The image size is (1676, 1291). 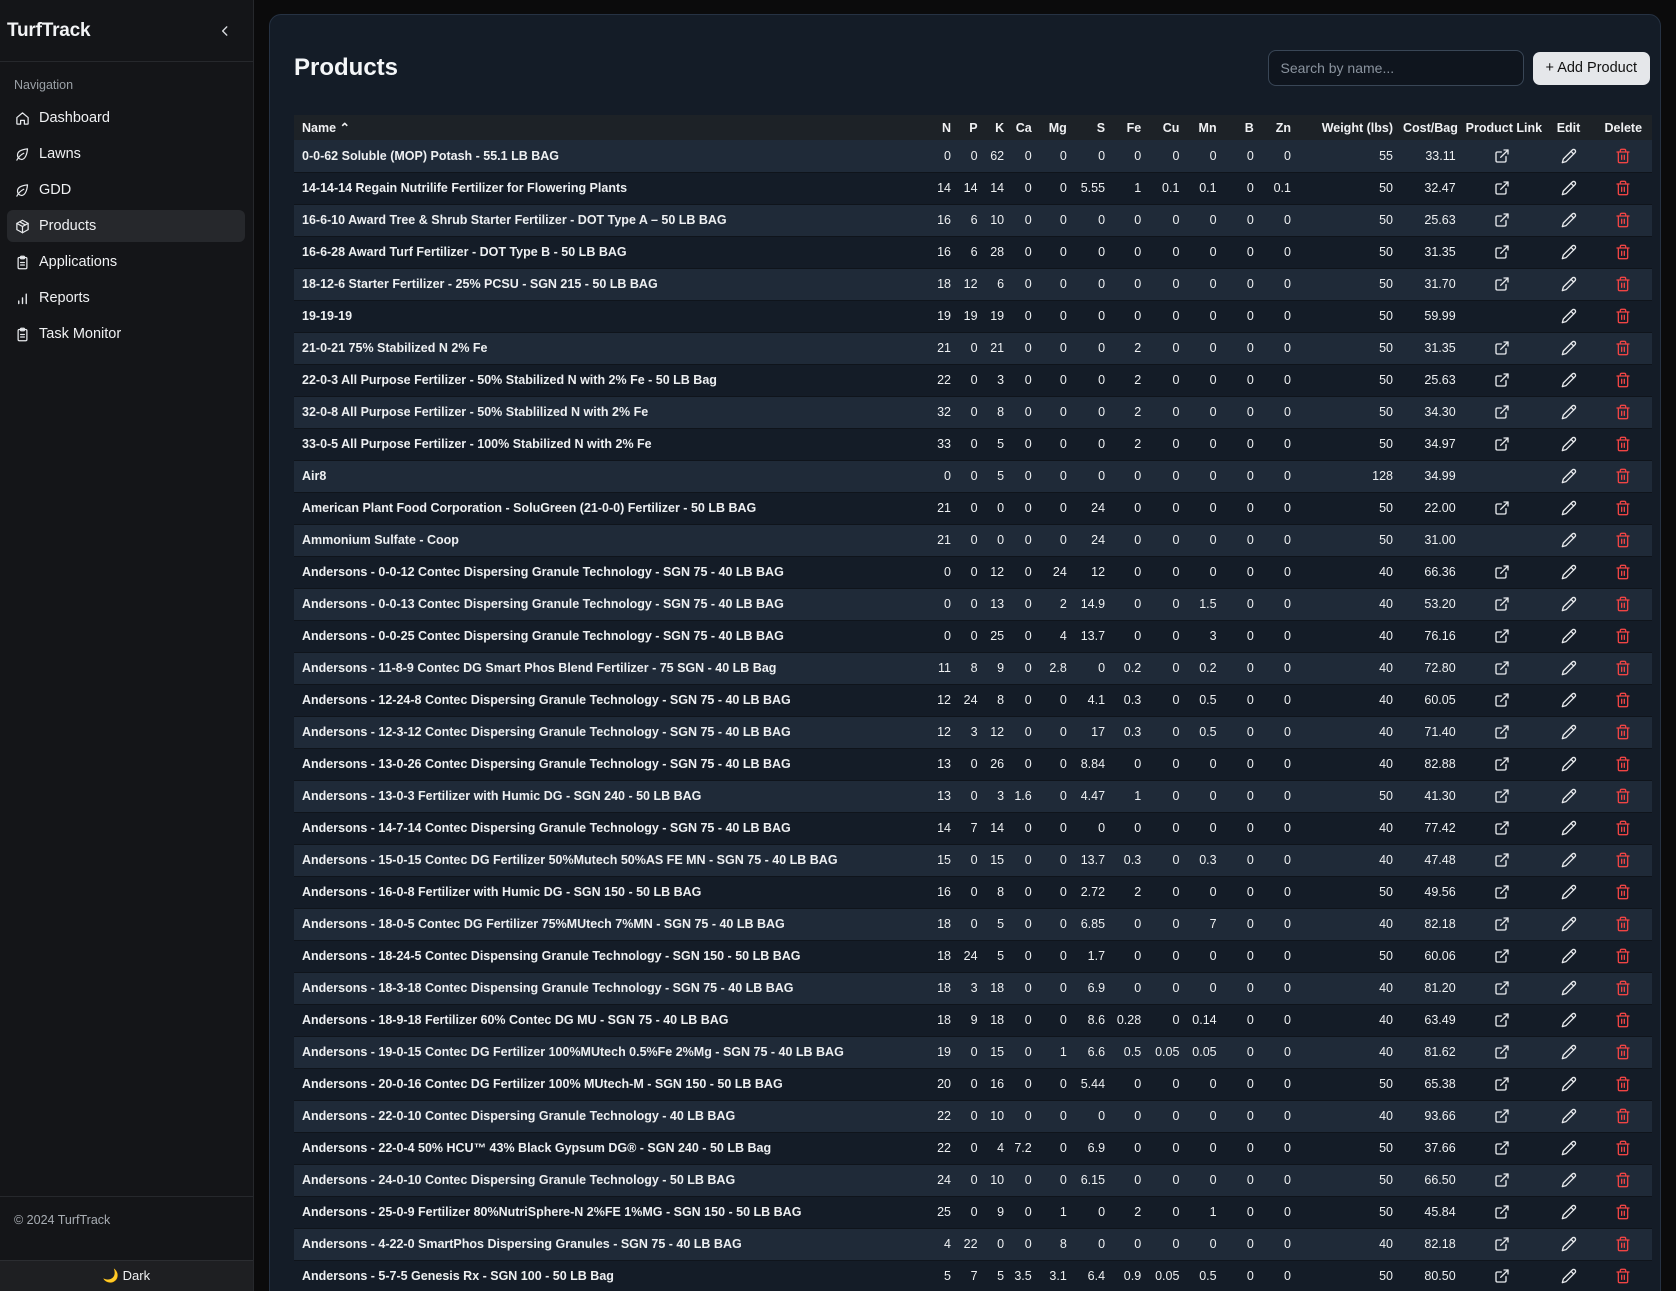 I want to click on brand-logo: TurfTrack, so click(x=49, y=31).